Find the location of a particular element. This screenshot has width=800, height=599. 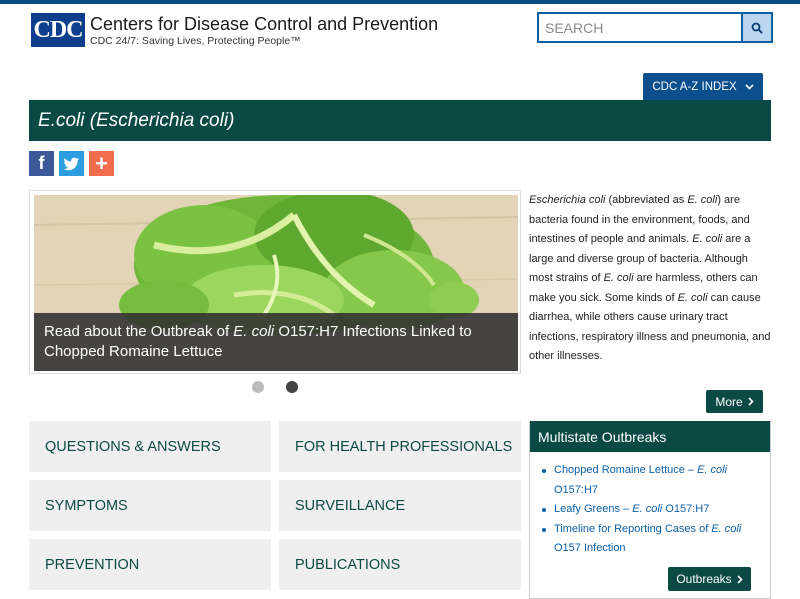

search-button is located at coordinates (756, 27).